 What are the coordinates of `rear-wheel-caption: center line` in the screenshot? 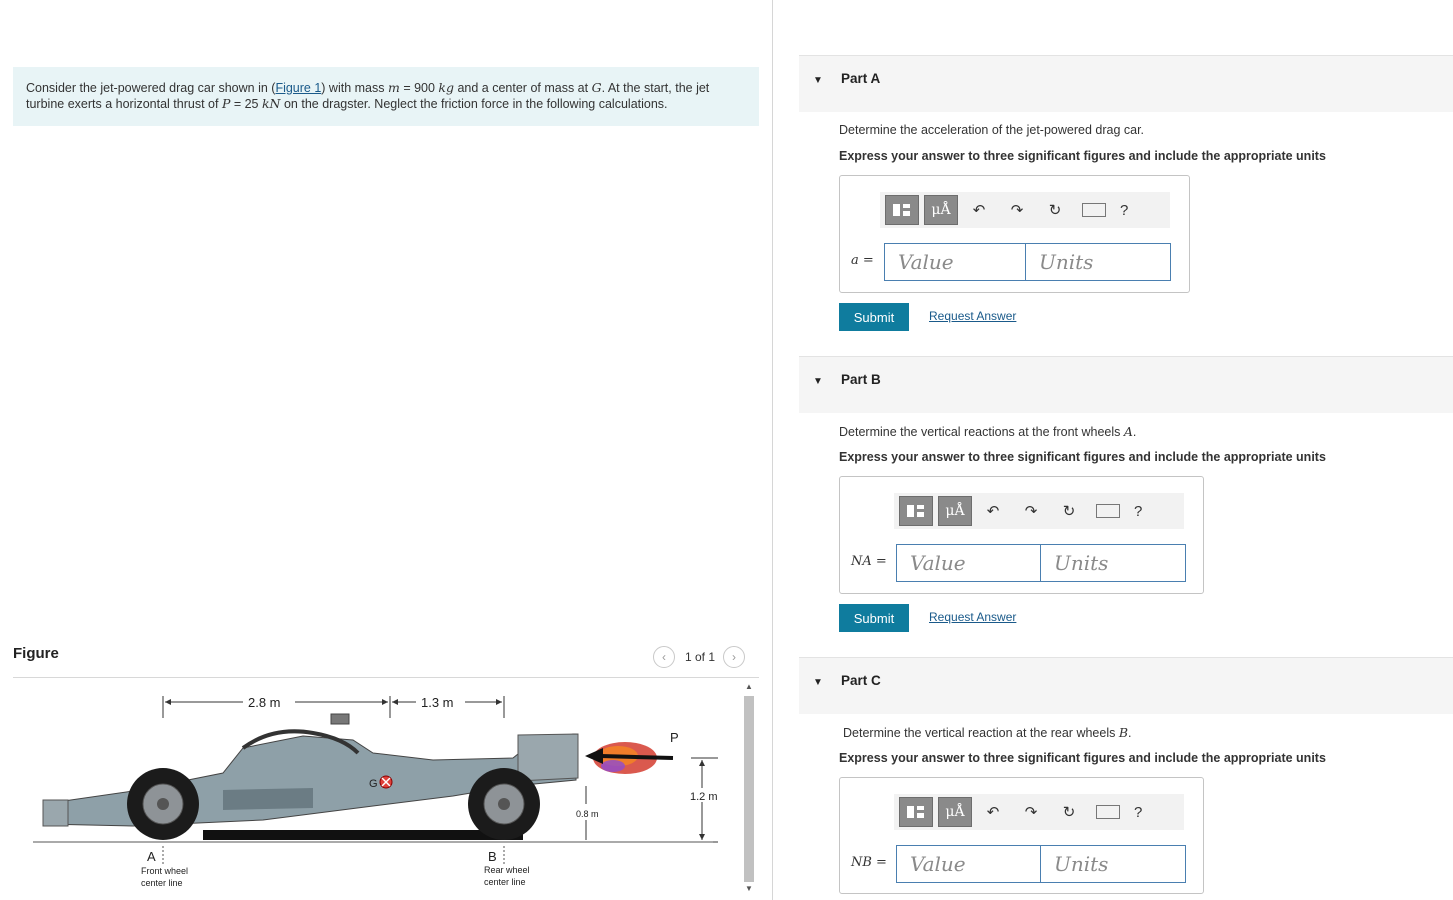 It's located at (505, 882).